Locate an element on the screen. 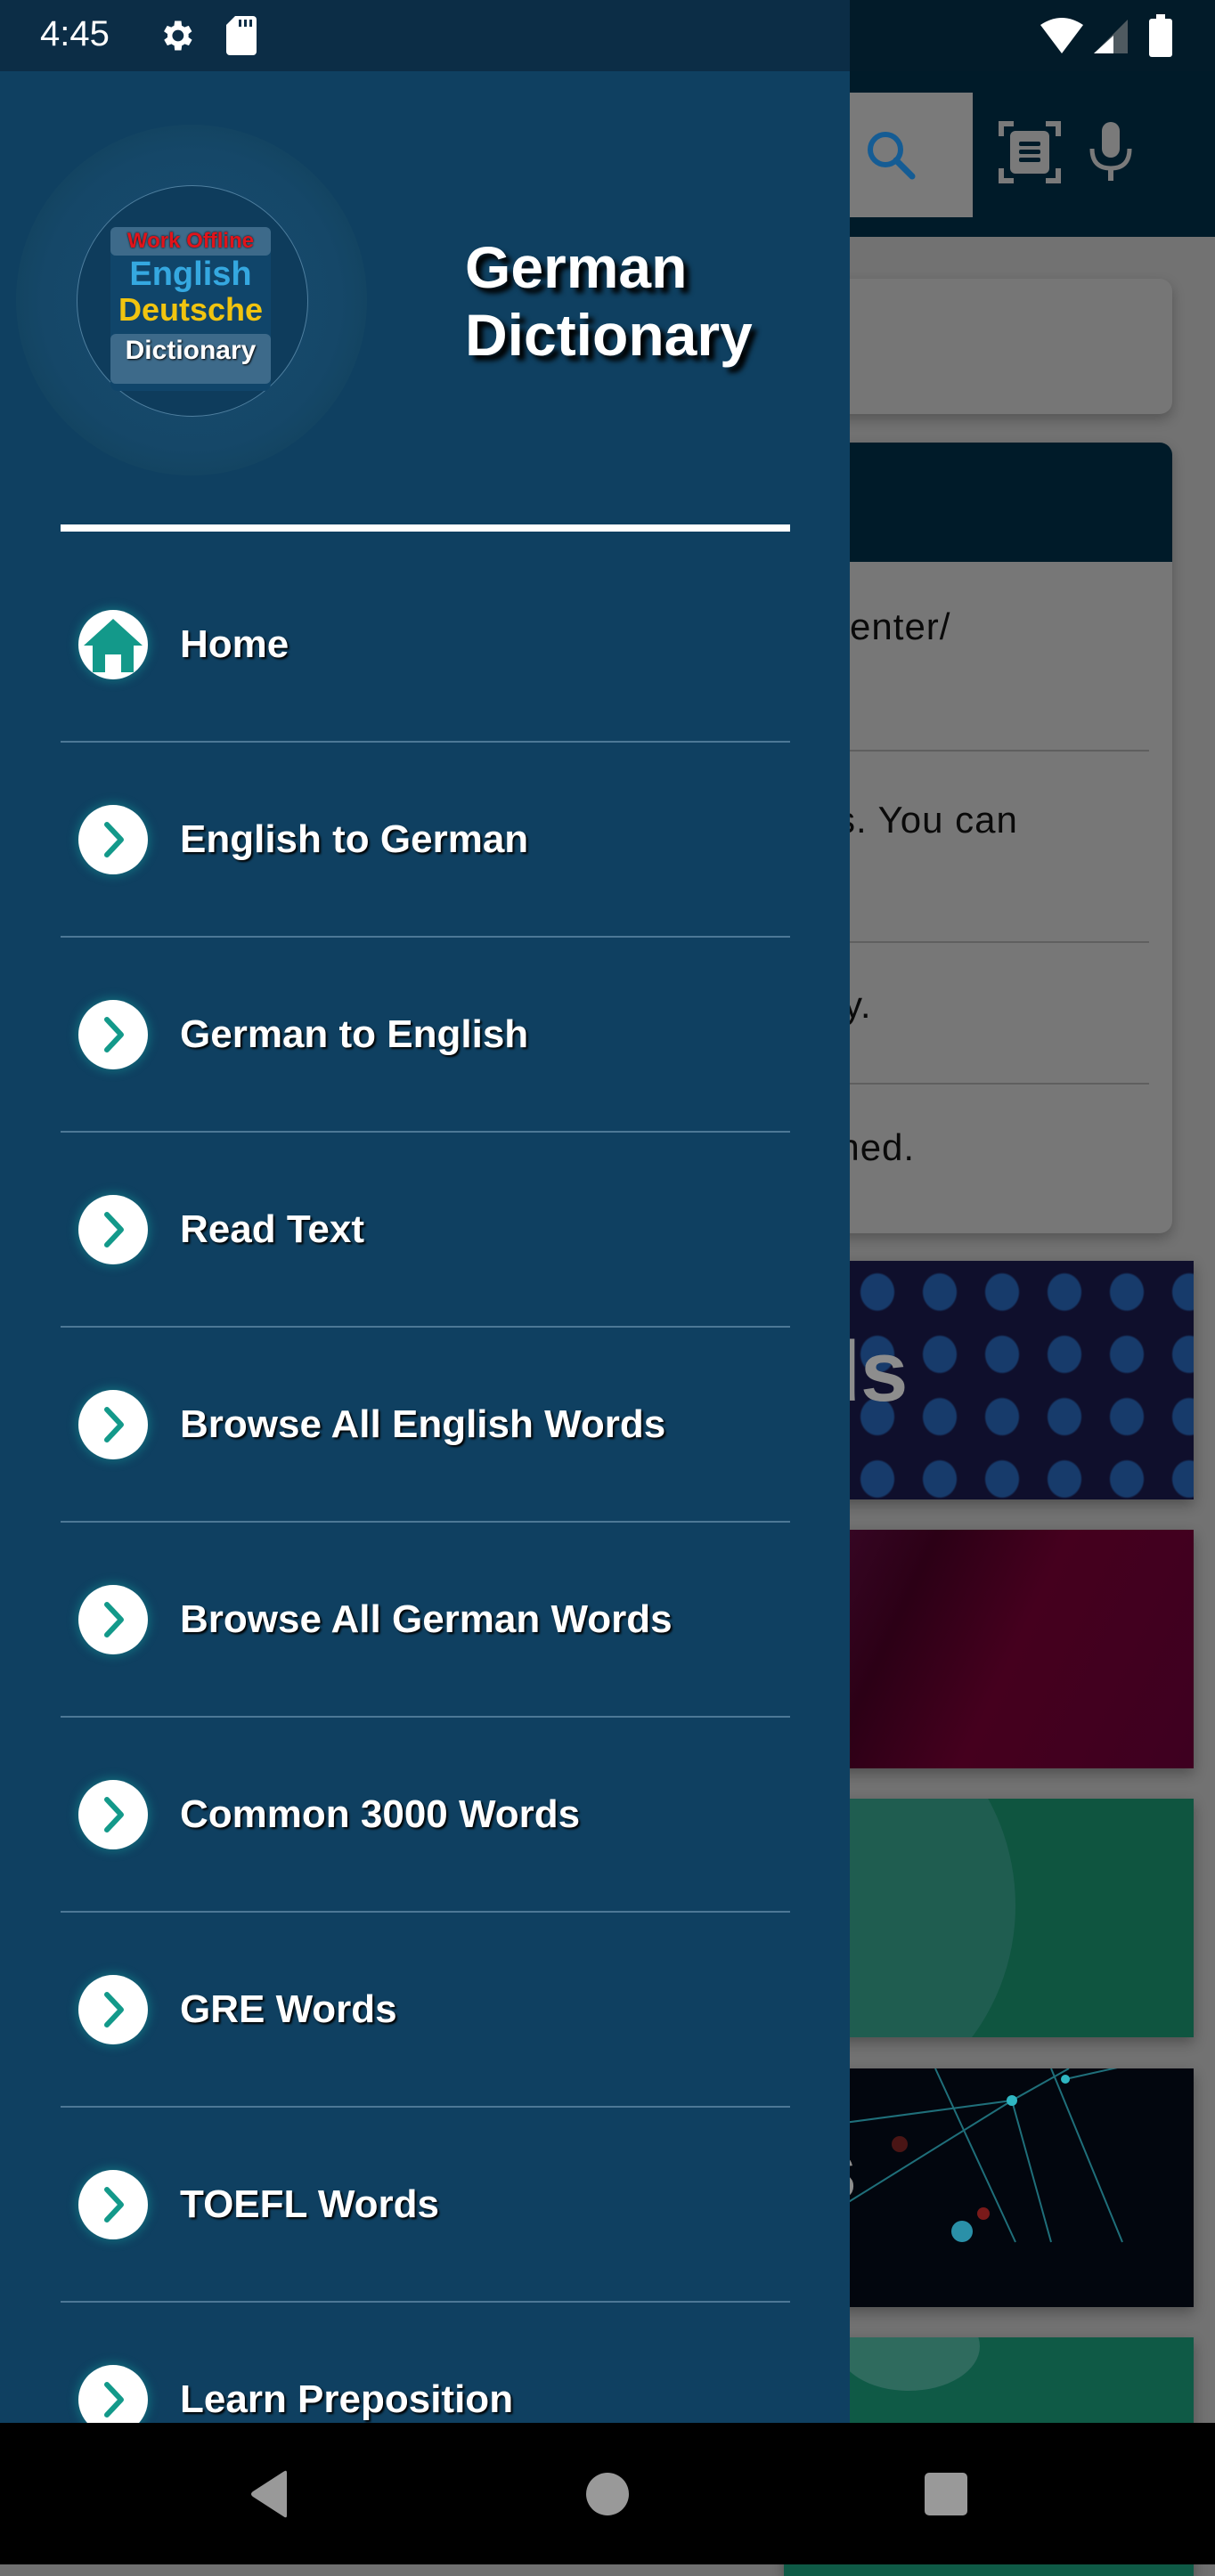  signal-icon is located at coordinates (1111, 36).